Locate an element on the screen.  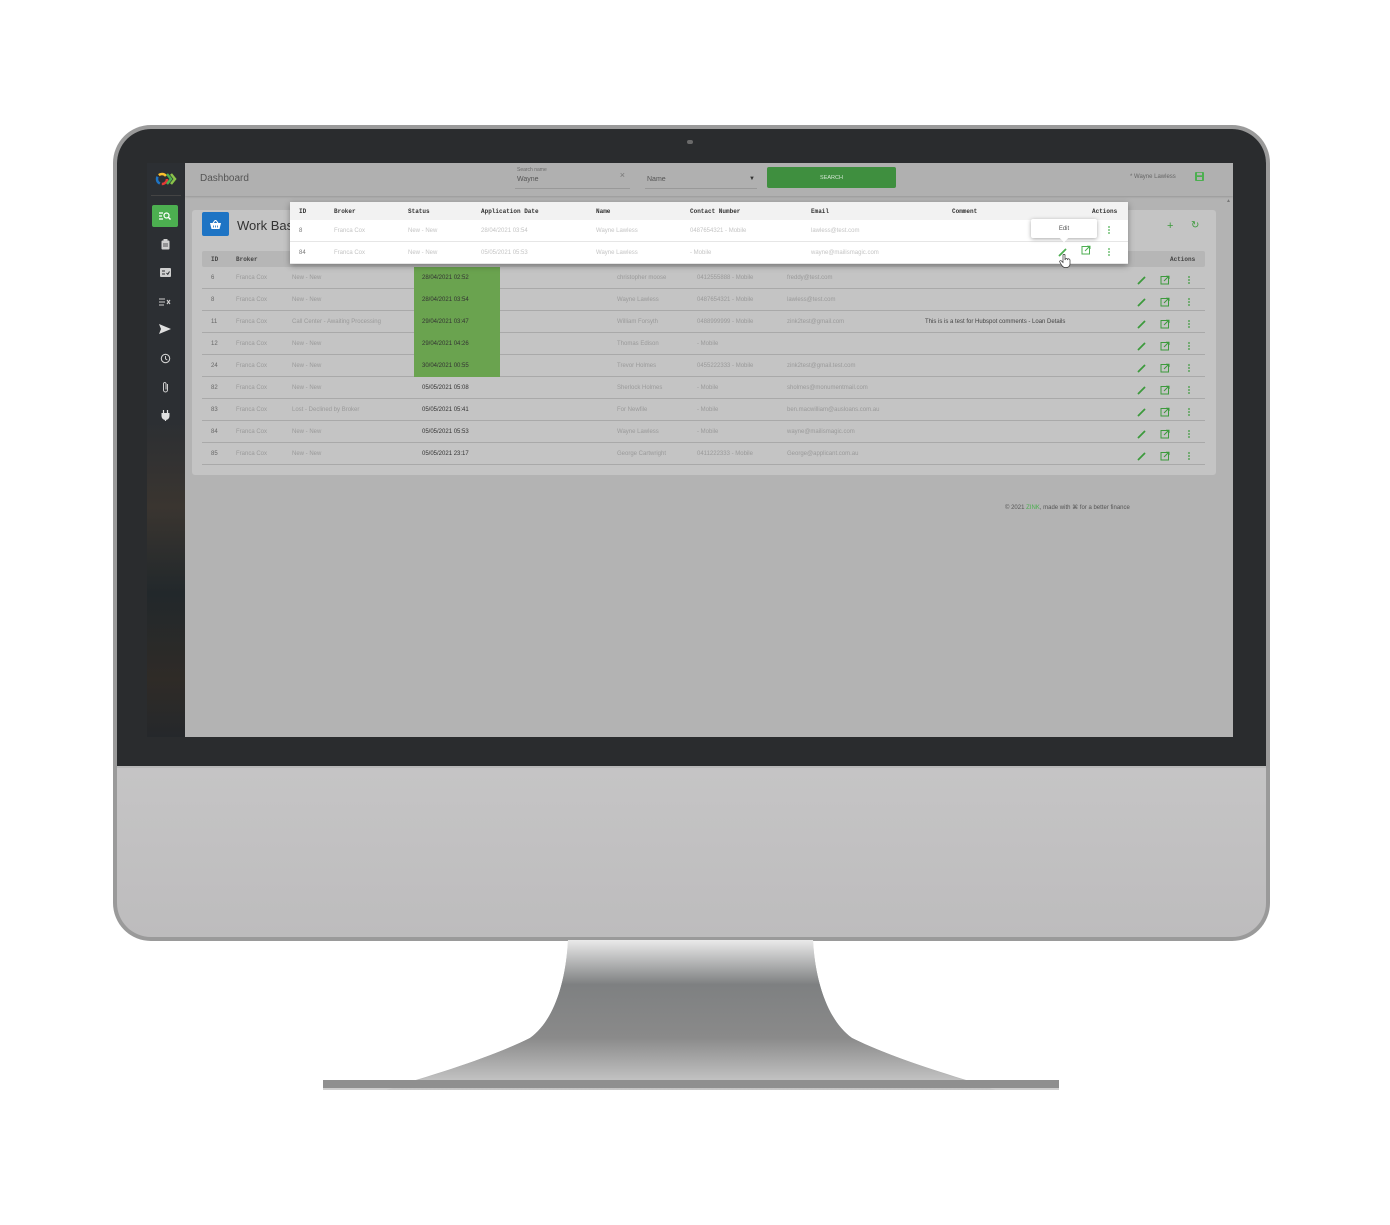
search-name-field: Search name × is located at coordinates (572, 177).